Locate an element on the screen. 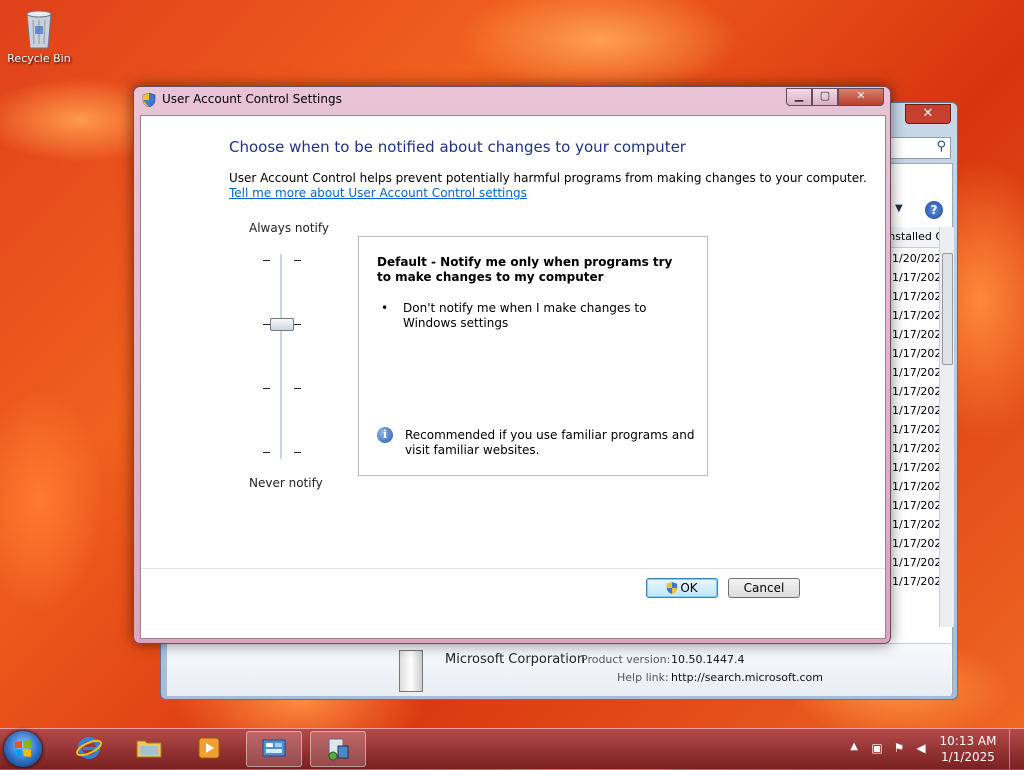 The width and height of the screenshot is (1024, 770). recycle-bin-label: Recycle Bin is located at coordinates (39, 58).